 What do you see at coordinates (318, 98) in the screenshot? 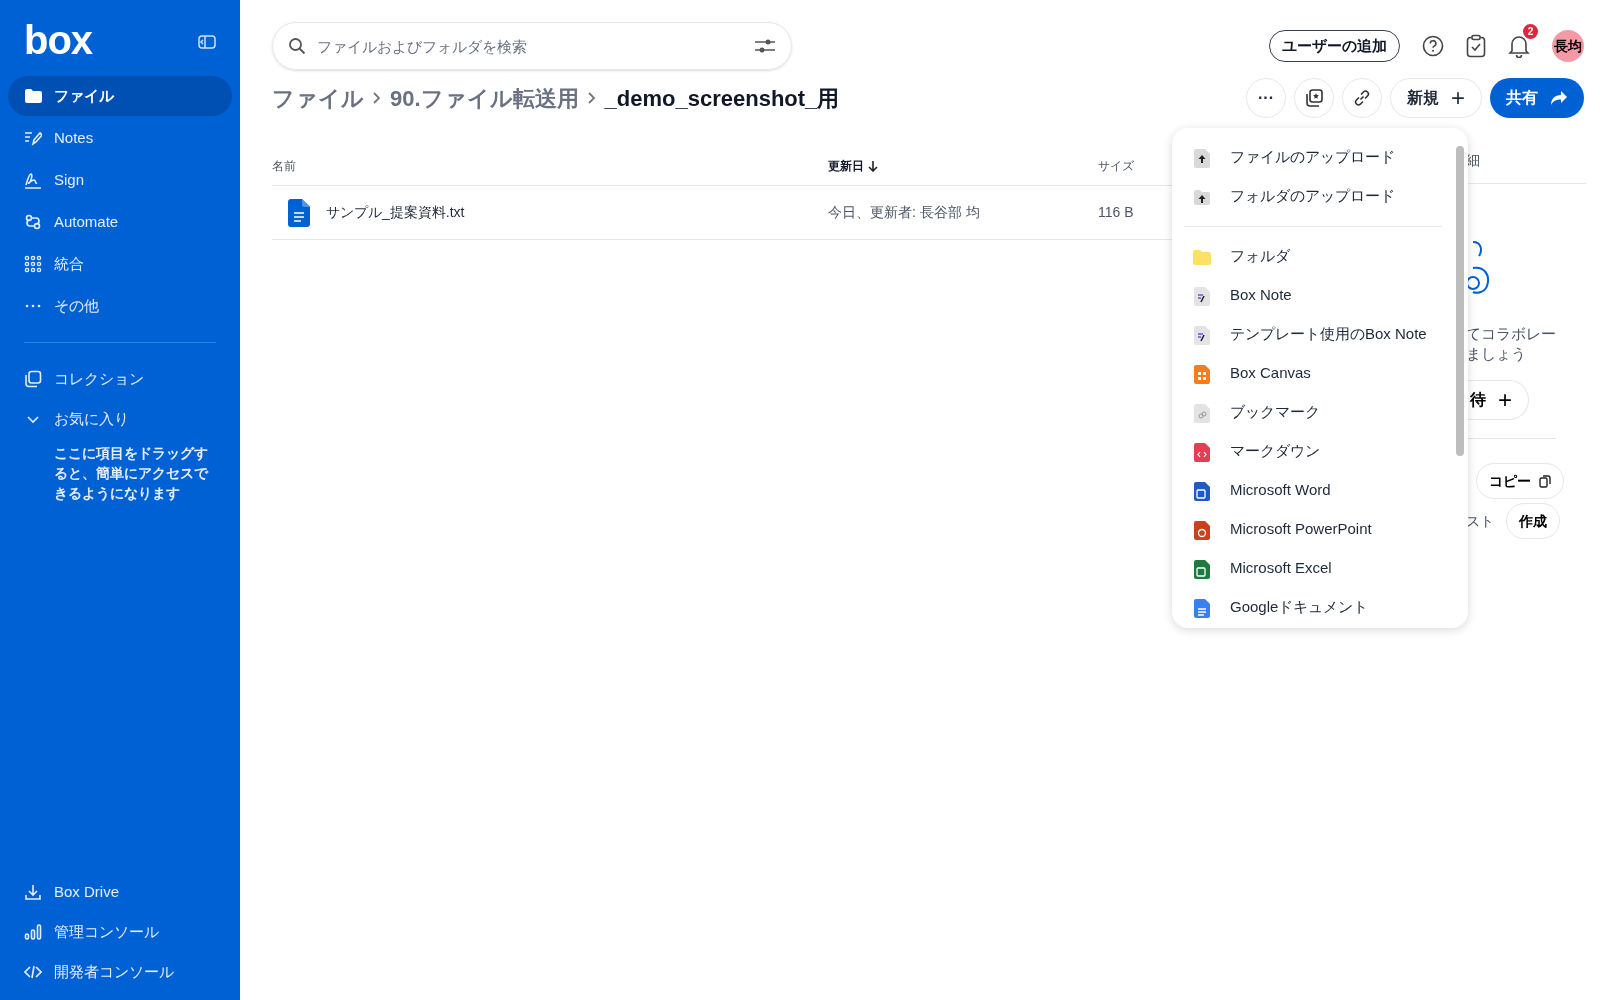
I see `breadcrumb-link: ファイル` at bounding box center [318, 98].